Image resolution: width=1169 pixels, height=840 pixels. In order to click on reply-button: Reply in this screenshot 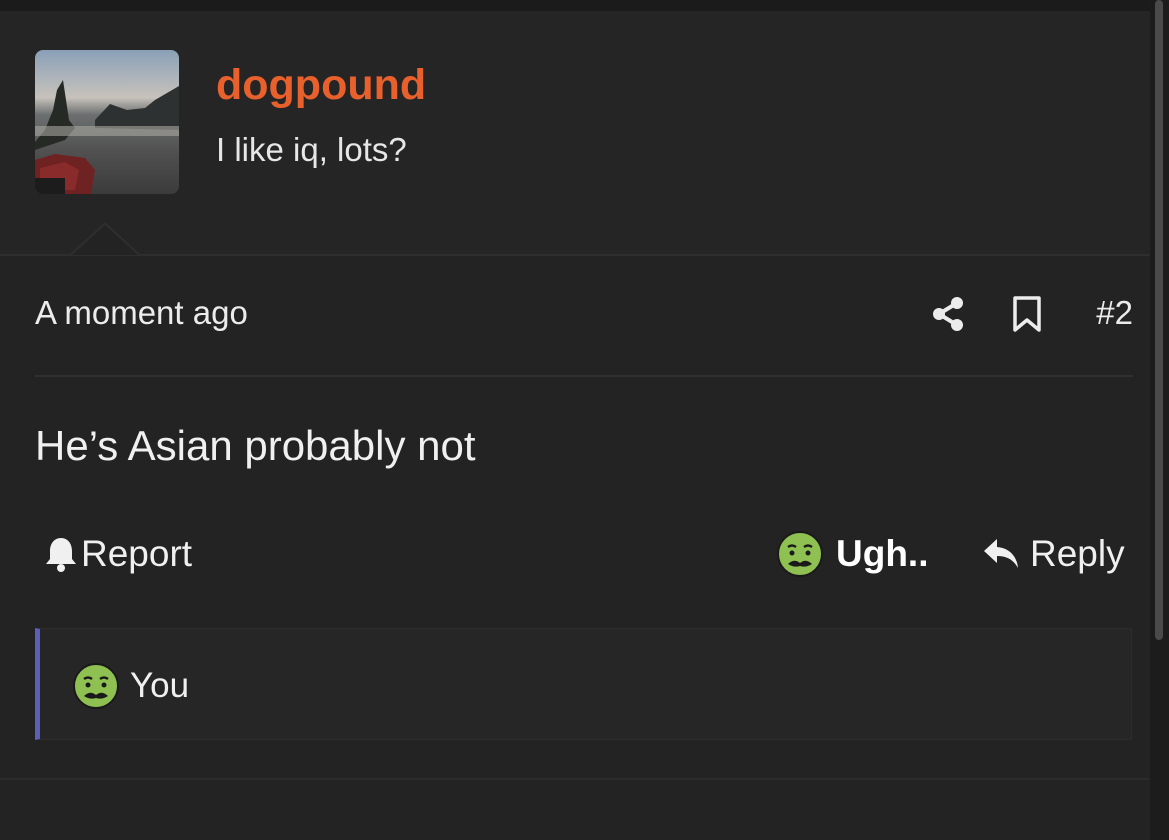, I will do `click(1053, 554)`.